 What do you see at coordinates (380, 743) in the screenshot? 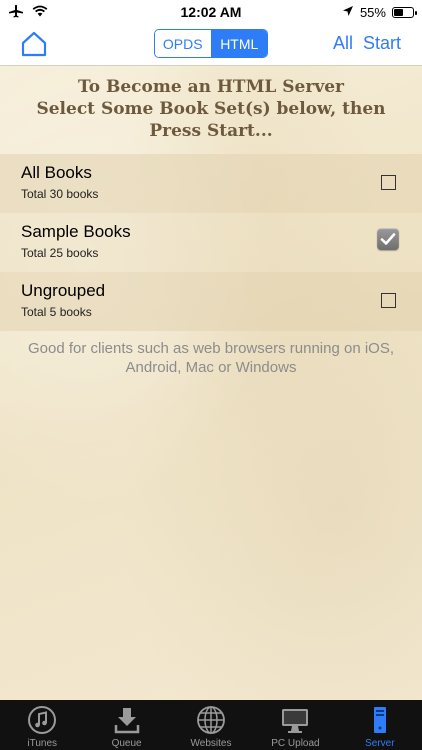
I see `tab-label: Server` at bounding box center [380, 743].